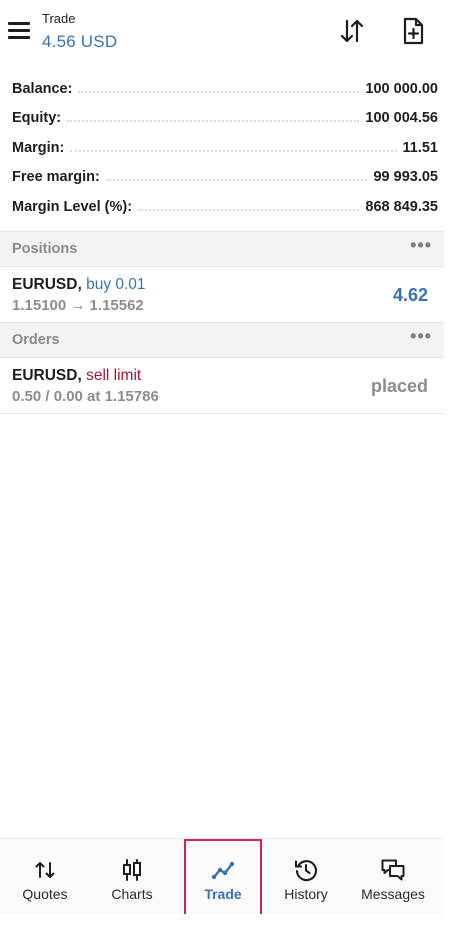 The image size is (450, 929). I want to click on nav-label: Charts, so click(132, 894).